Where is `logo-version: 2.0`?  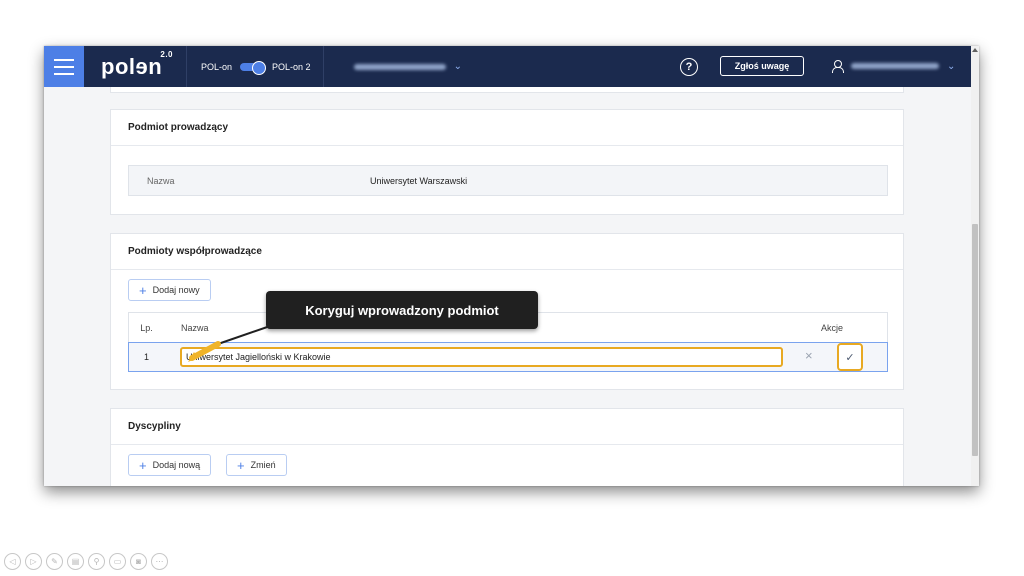 logo-version: 2.0 is located at coordinates (166, 54).